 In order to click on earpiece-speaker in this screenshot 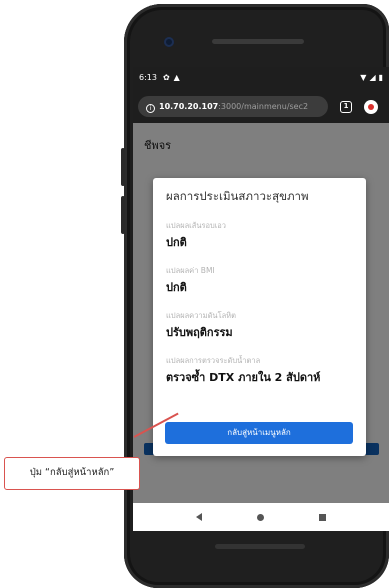, I will do `click(258, 41)`.